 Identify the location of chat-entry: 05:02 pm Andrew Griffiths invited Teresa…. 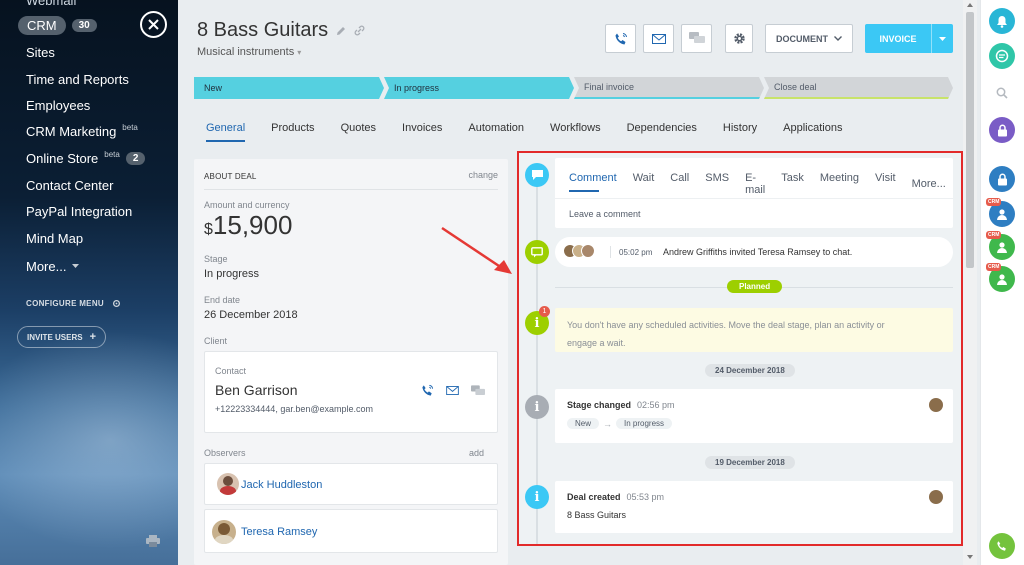
(754, 252).